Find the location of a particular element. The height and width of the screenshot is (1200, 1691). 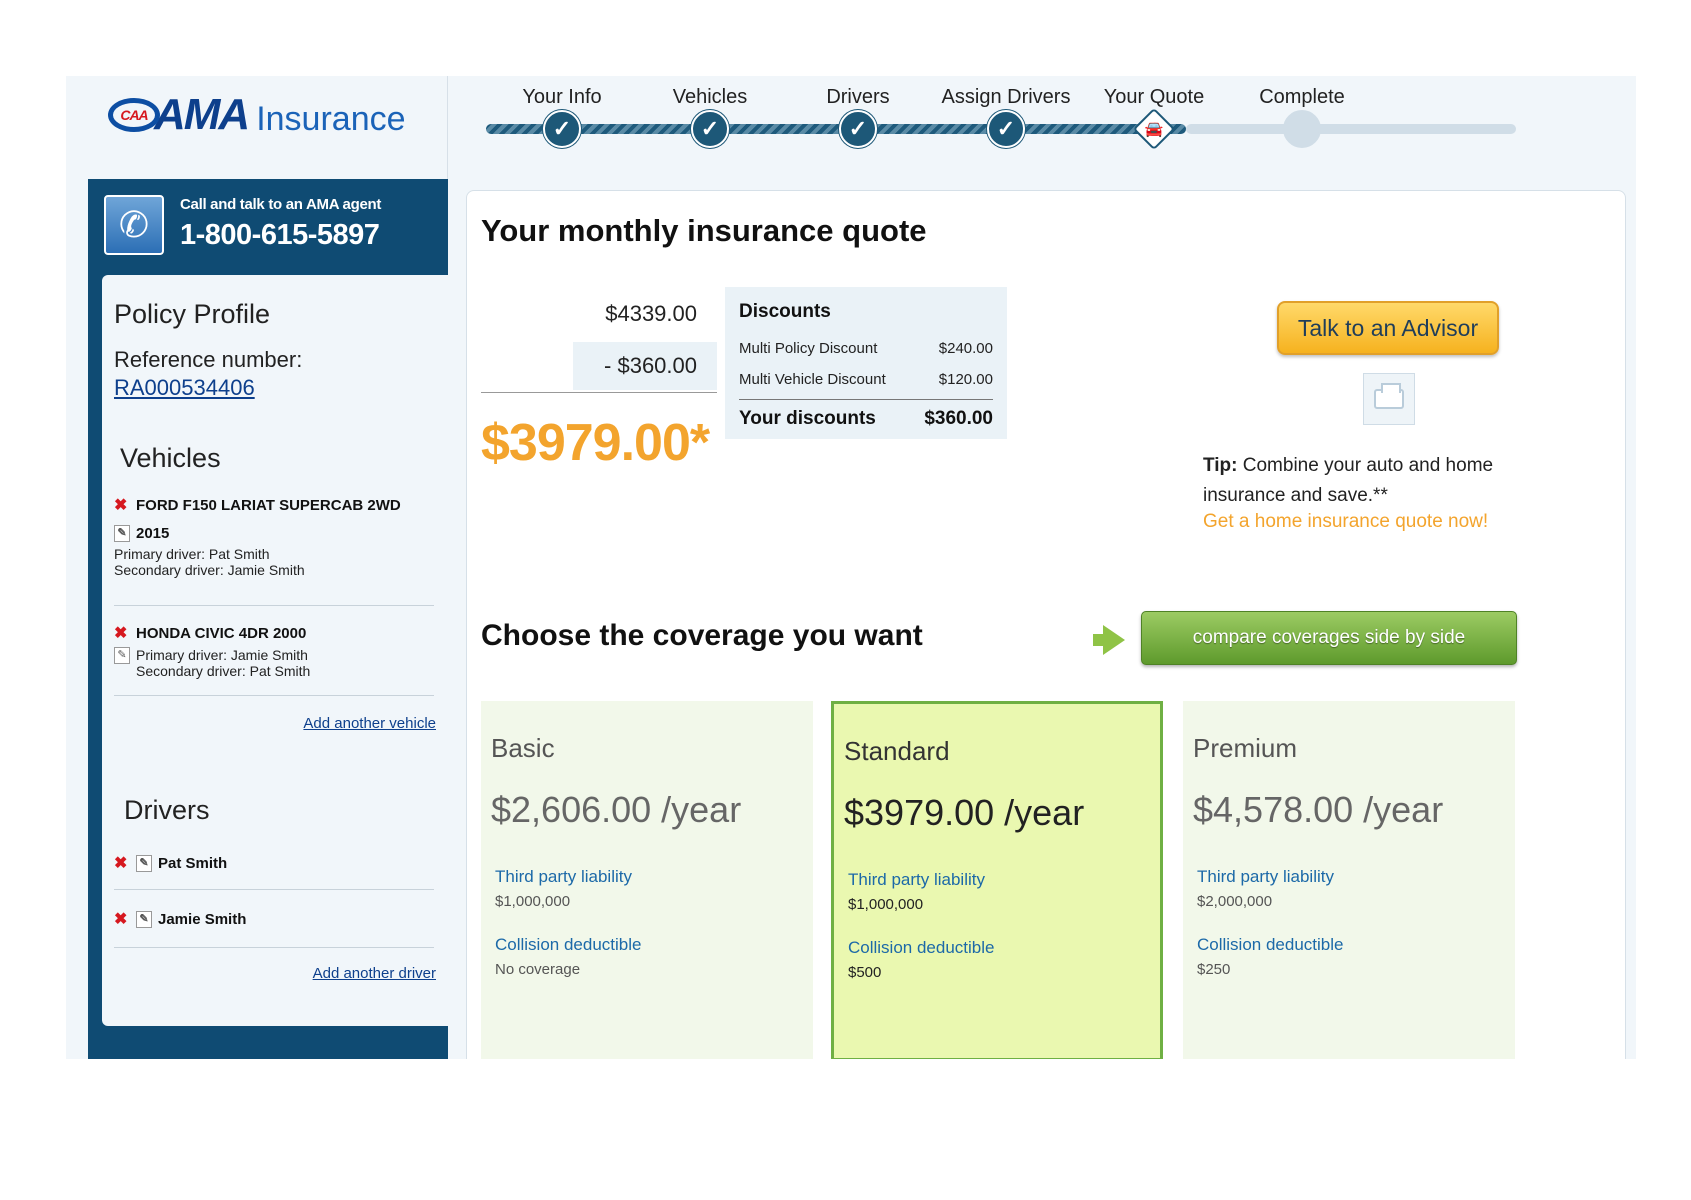

step-drivers: Drivers is located at coordinates (857, 97).